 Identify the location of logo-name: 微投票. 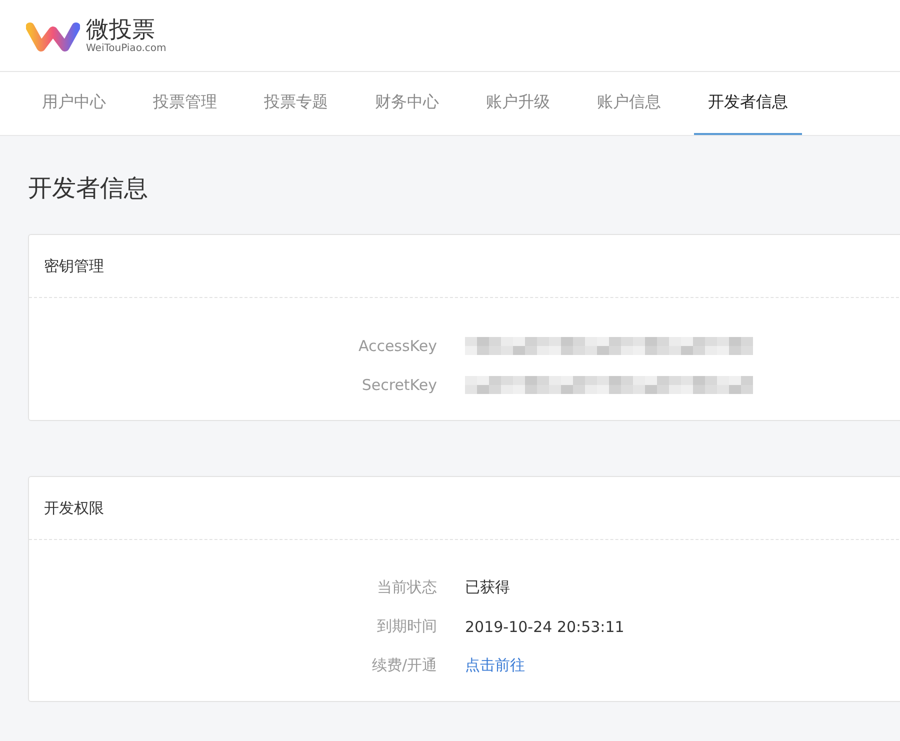
(121, 30).